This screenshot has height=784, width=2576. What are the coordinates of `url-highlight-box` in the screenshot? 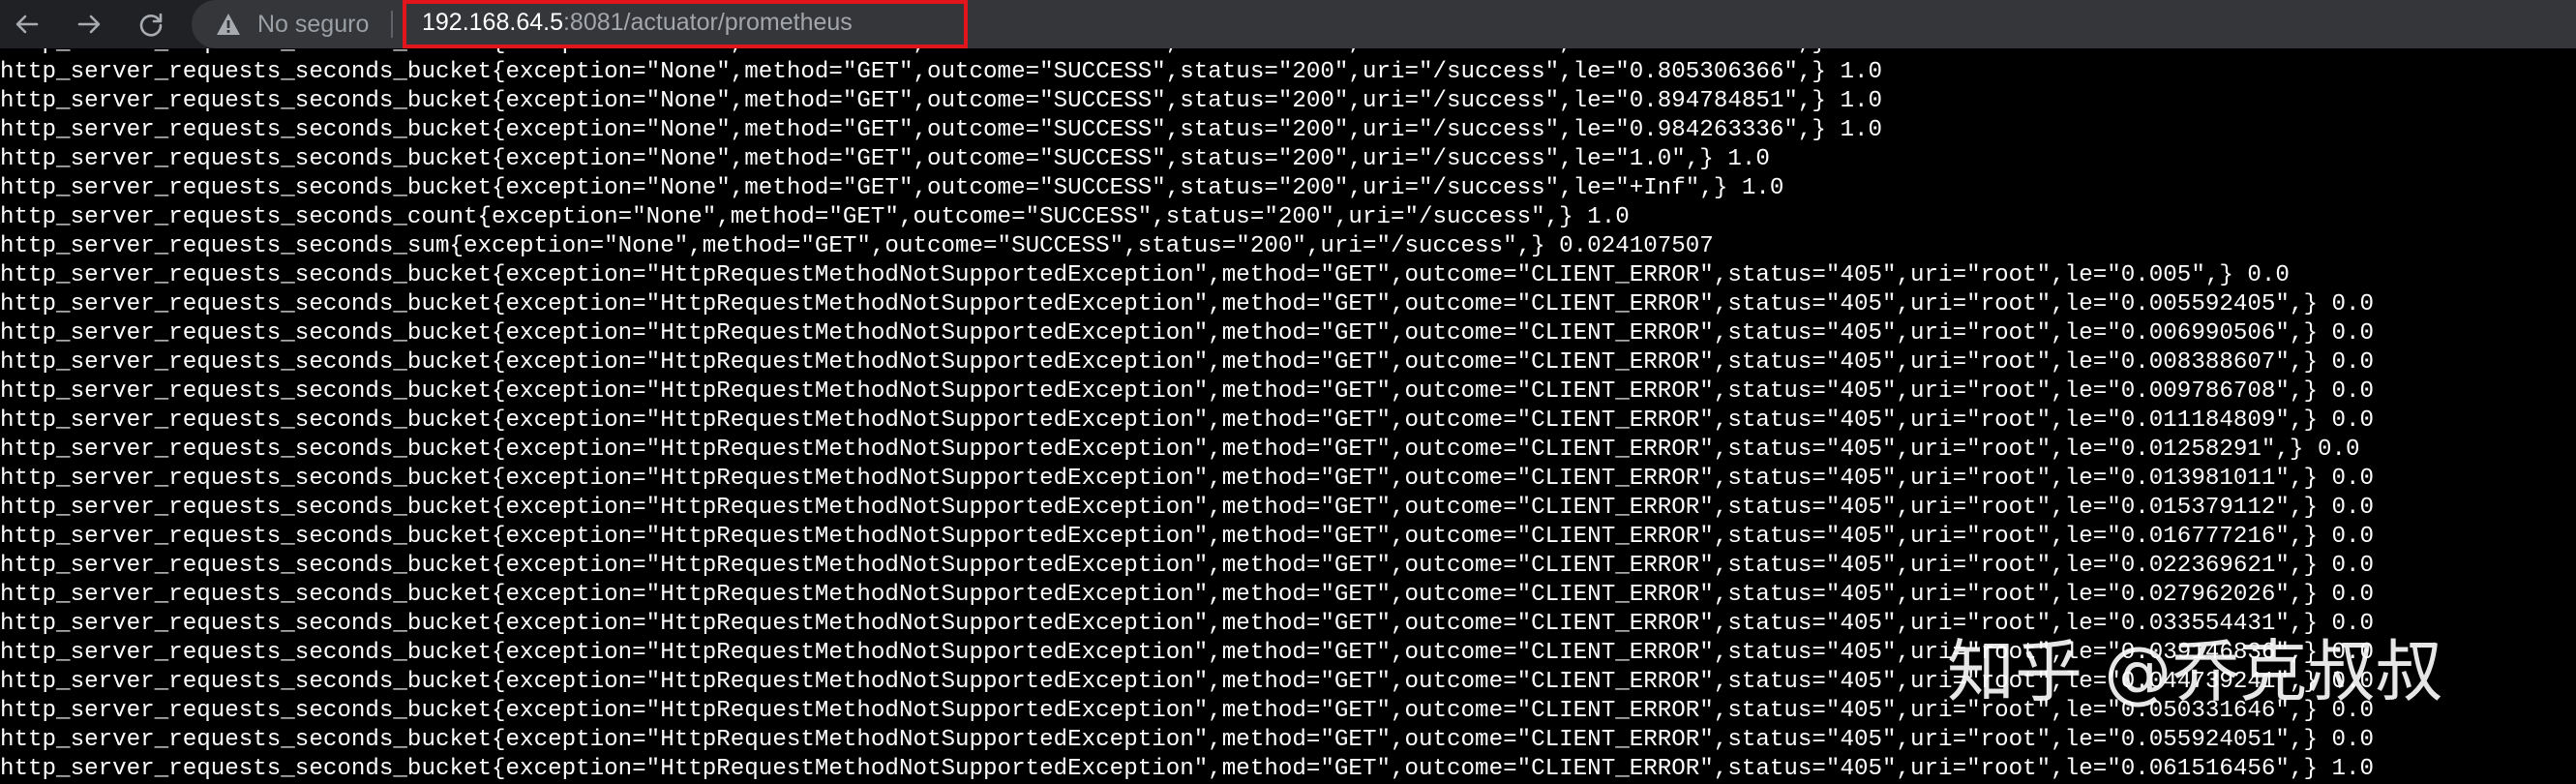 It's located at (685, 24).